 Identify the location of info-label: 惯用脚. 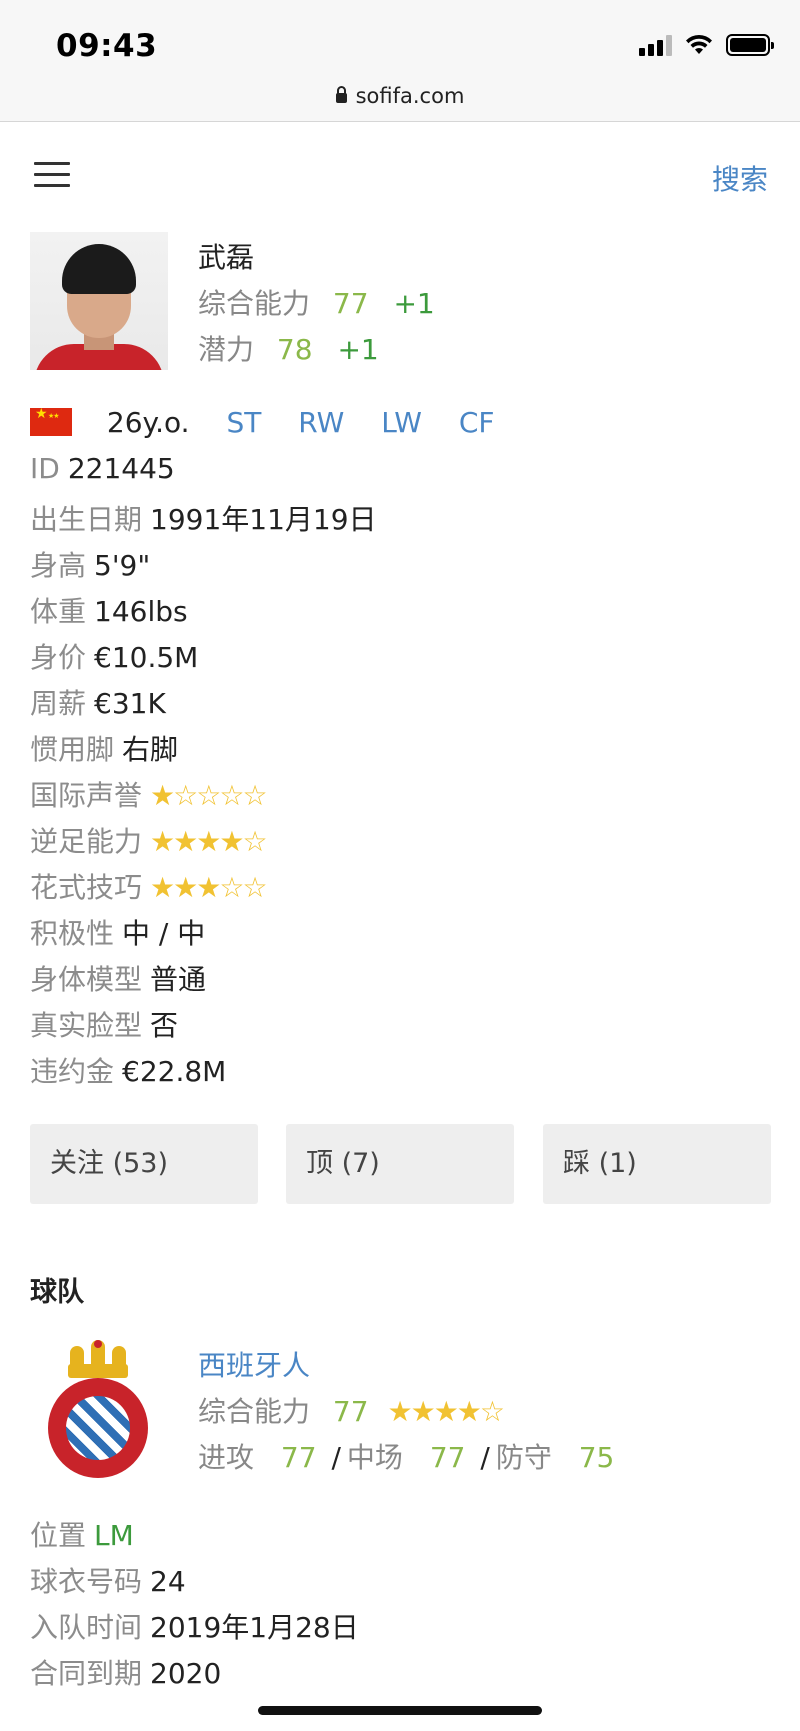
(72, 749).